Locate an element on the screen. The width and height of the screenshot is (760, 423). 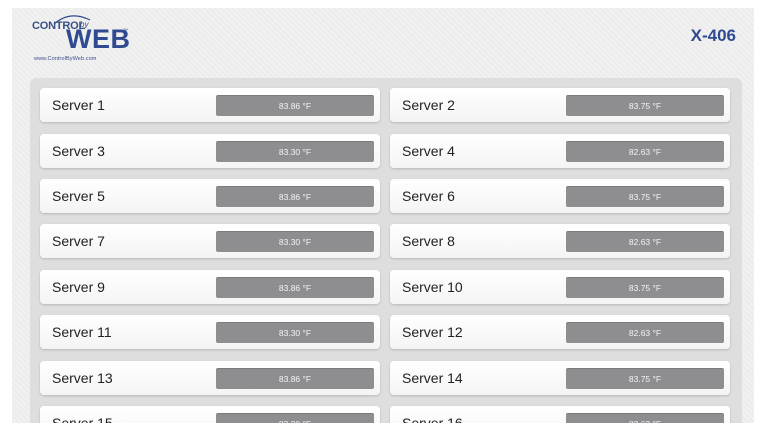
sensor-label: Server 14 is located at coordinates (432, 378).